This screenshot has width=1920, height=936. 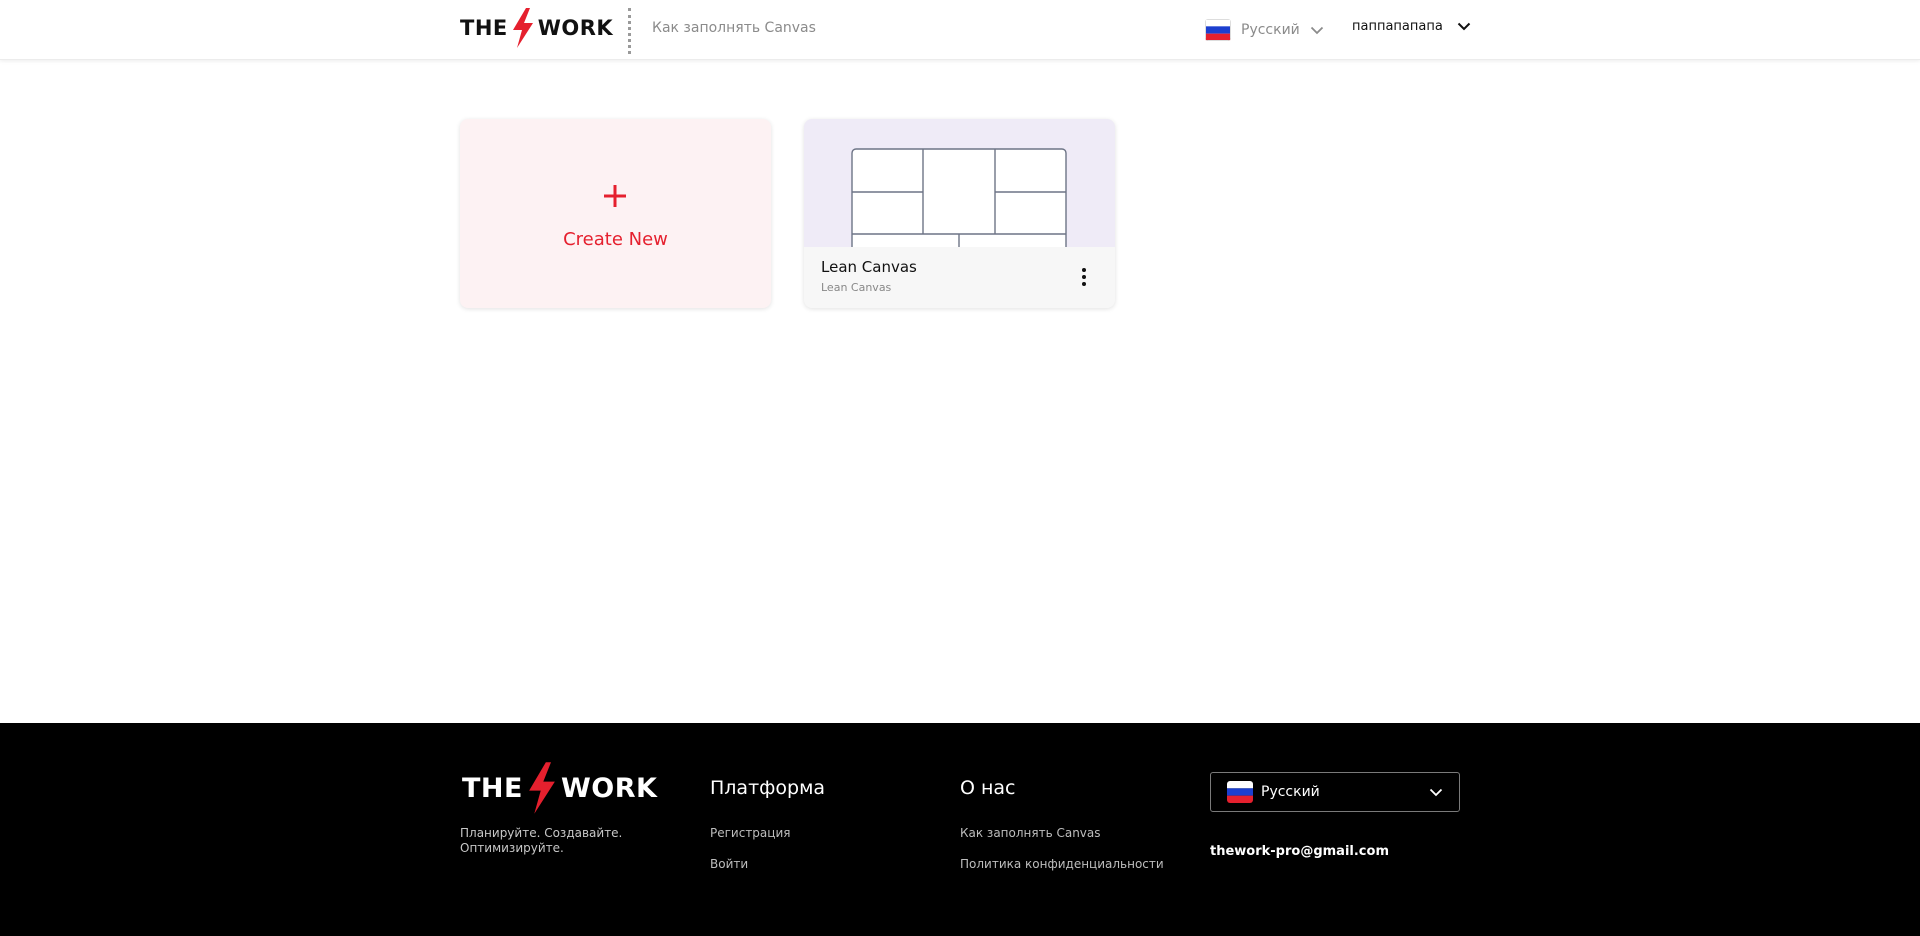 I want to click on more-vertical-icon, so click(x=1084, y=277).